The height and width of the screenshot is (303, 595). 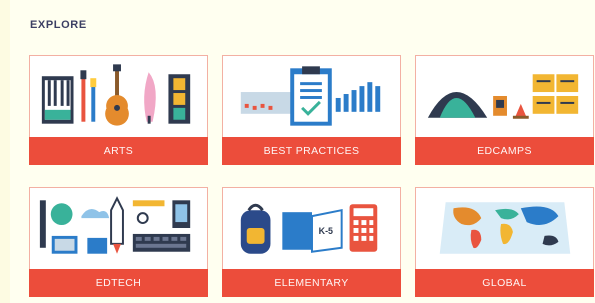 What do you see at coordinates (118, 151) in the screenshot?
I see `category-label-arts: ARTS` at bounding box center [118, 151].